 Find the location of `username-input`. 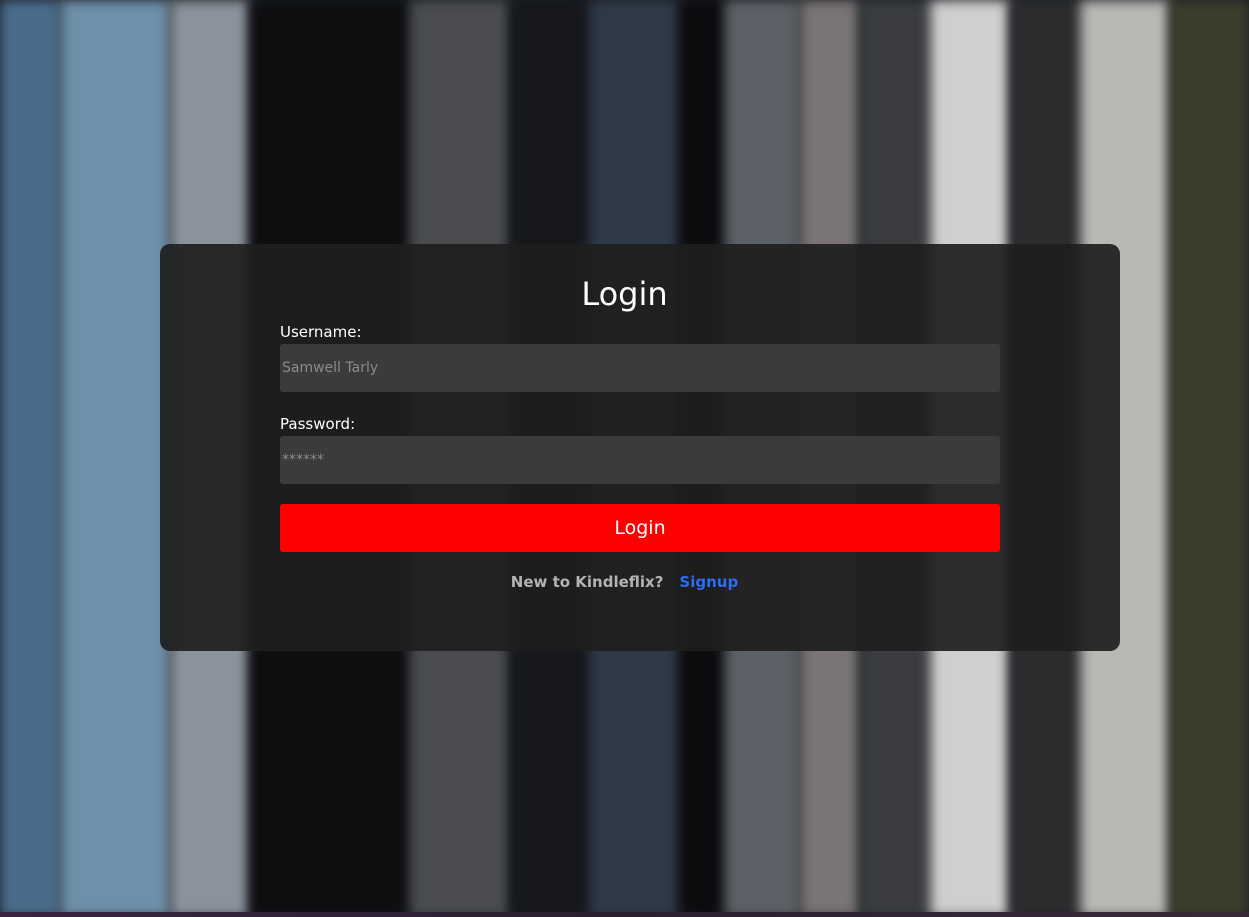

username-input is located at coordinates (640, 368).